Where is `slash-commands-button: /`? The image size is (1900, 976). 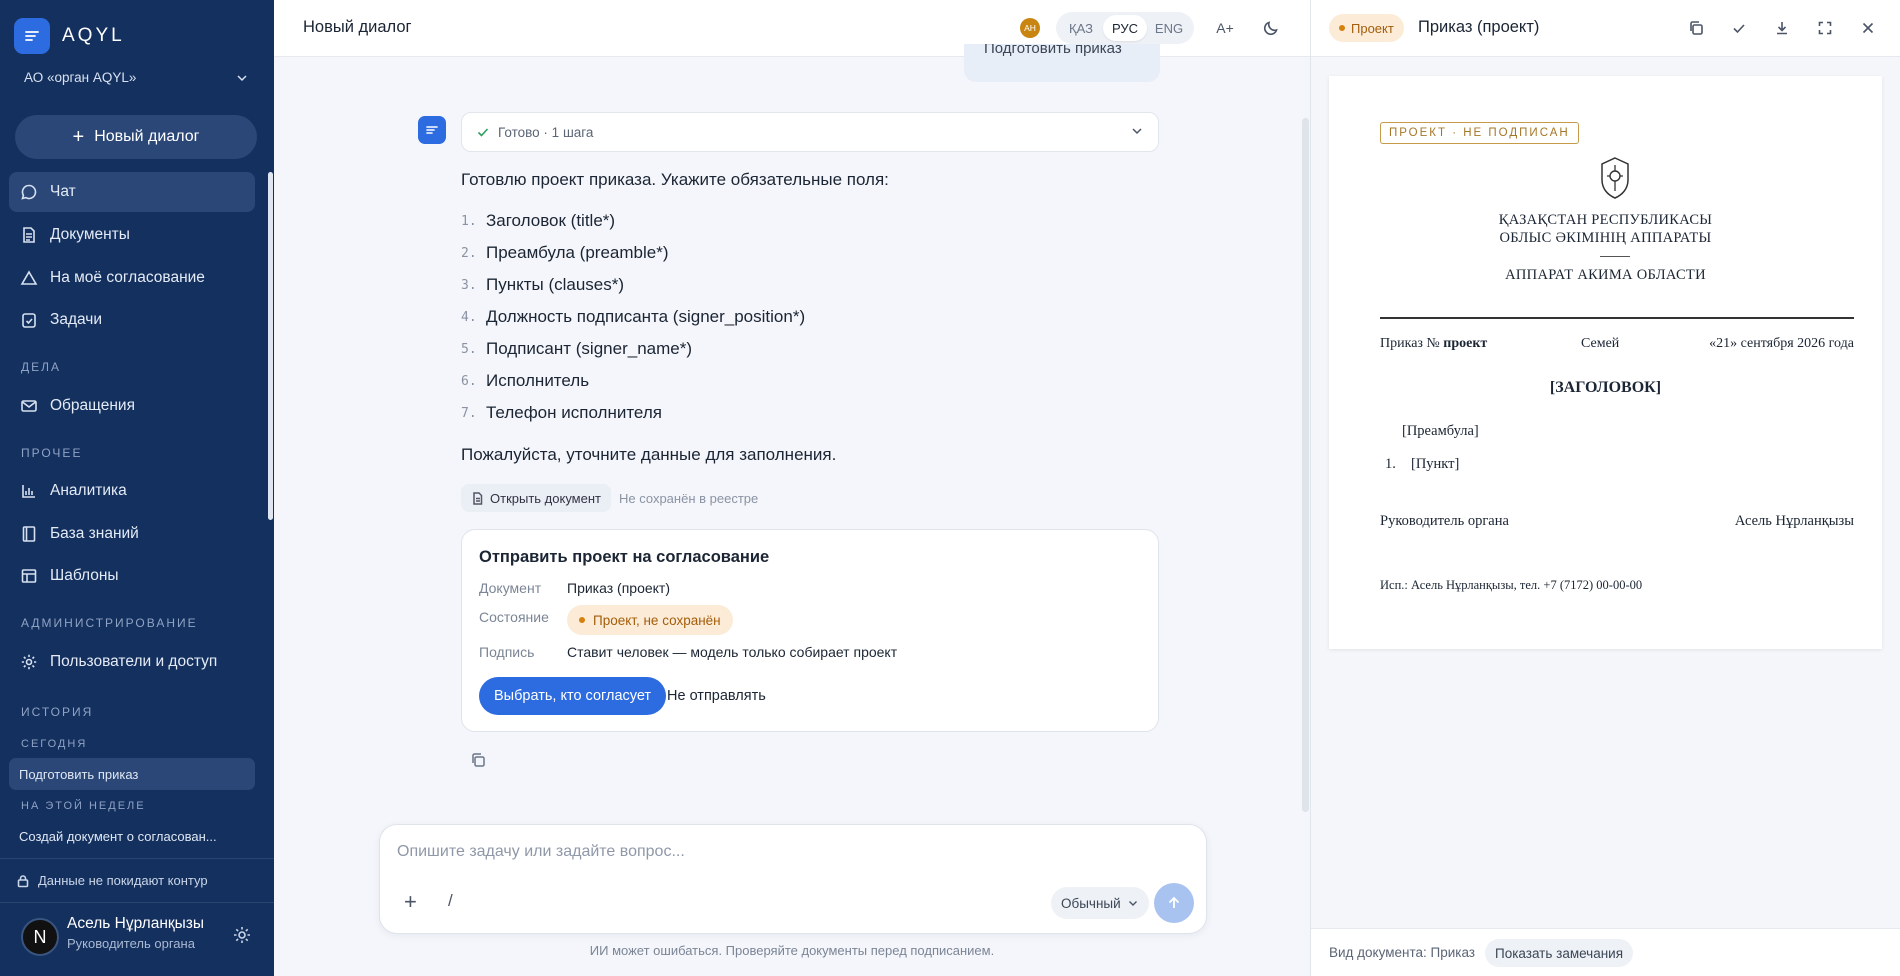
slash-commands-button: / is located at coordinates (450, 901).